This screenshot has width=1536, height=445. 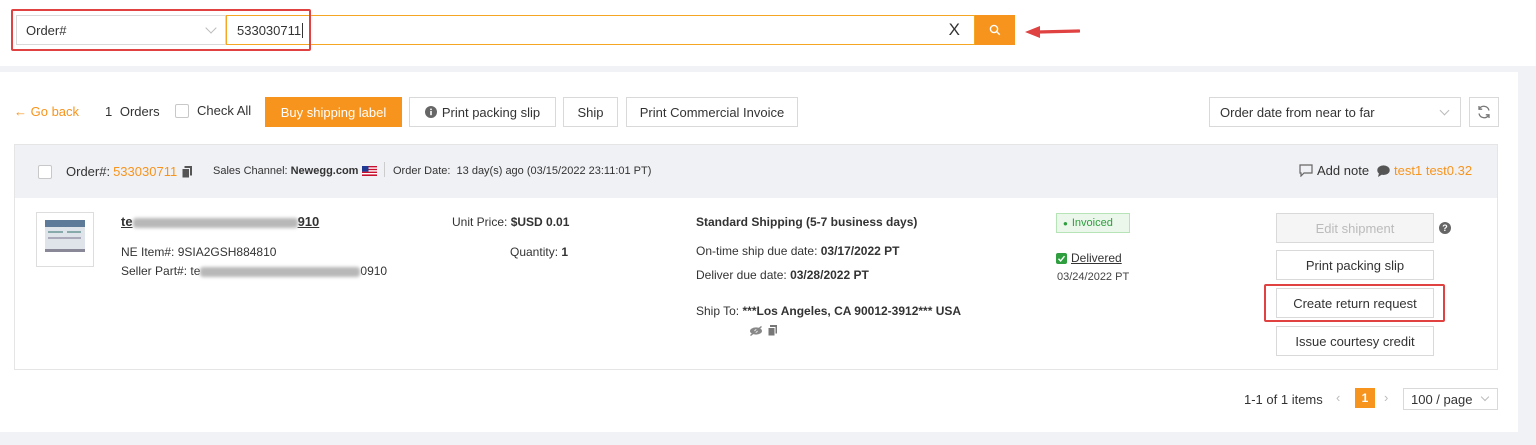 I want to click on add-note-group: Add note test1 test0.32, so click(x=1385, y=170).